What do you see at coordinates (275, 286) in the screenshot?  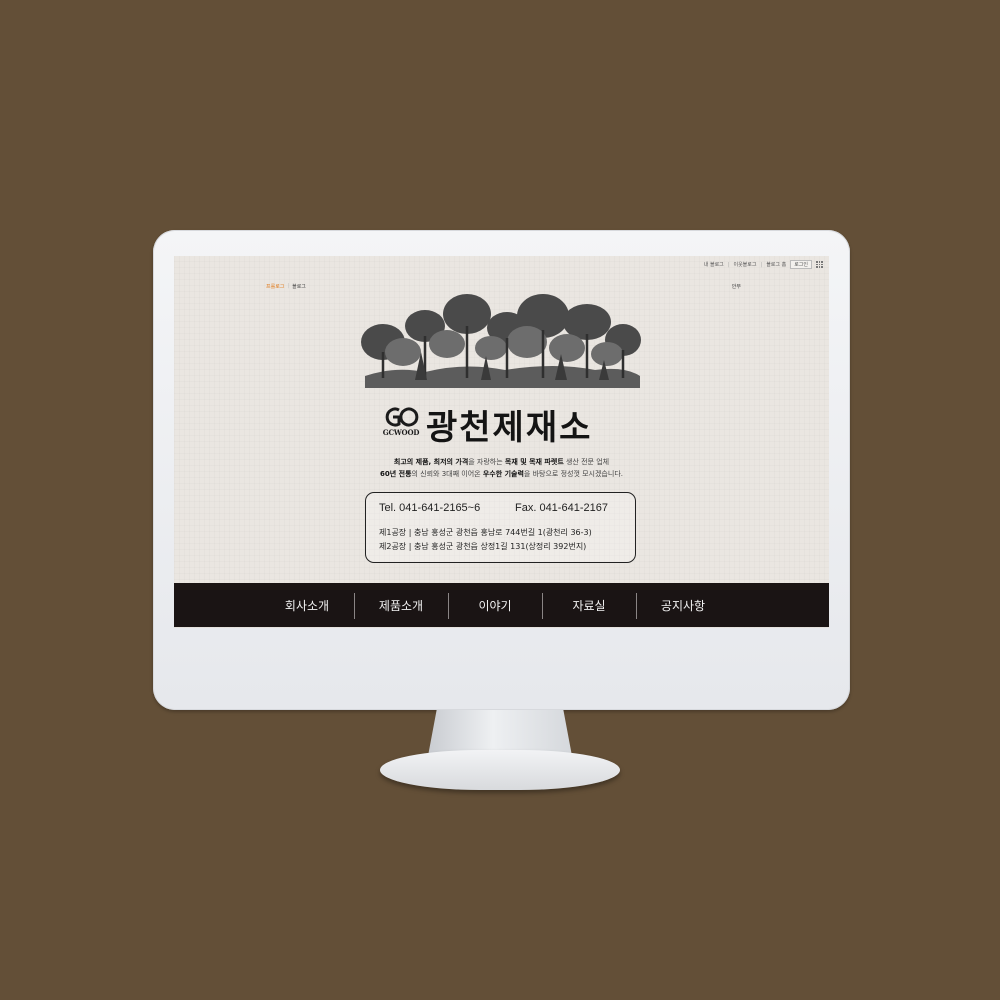 I see `tab-prologue: 프롤로그` at bounding box center [275, 286].